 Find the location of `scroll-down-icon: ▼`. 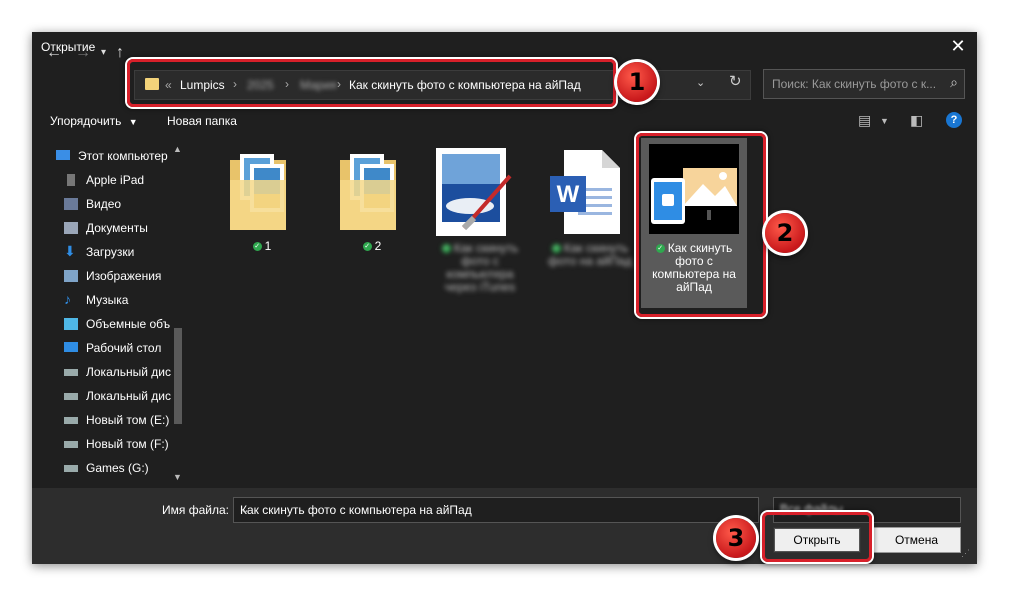

scroll-down-icon: ▼ is located at coordinates (177, 477).